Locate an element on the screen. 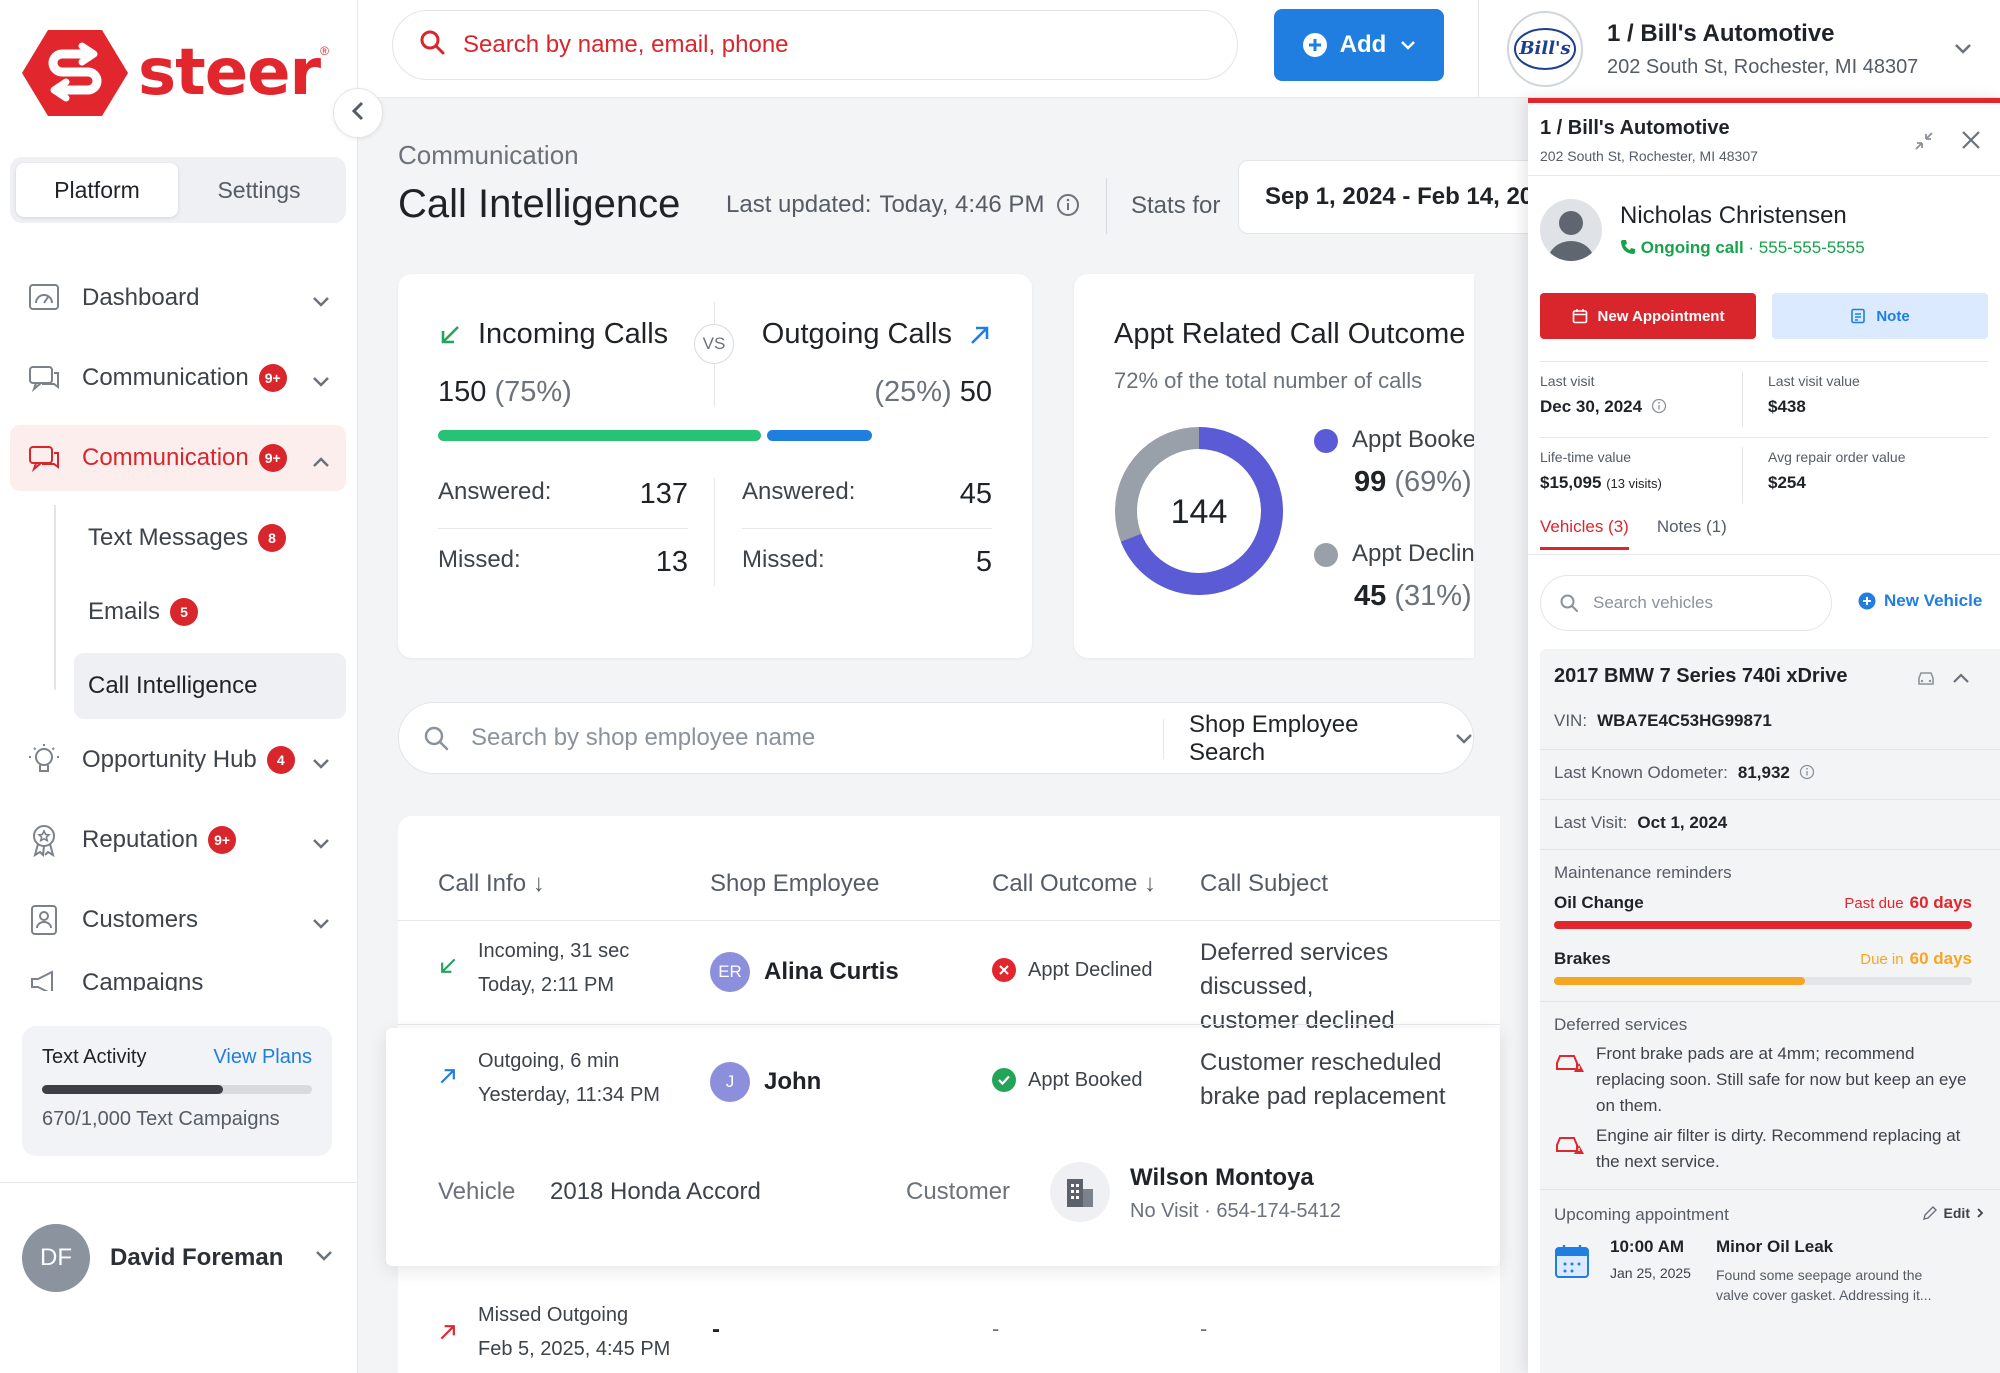  sidebar-item-opportunity-hub: Opportunity Hub 4 is located at coordinates (178, 760).